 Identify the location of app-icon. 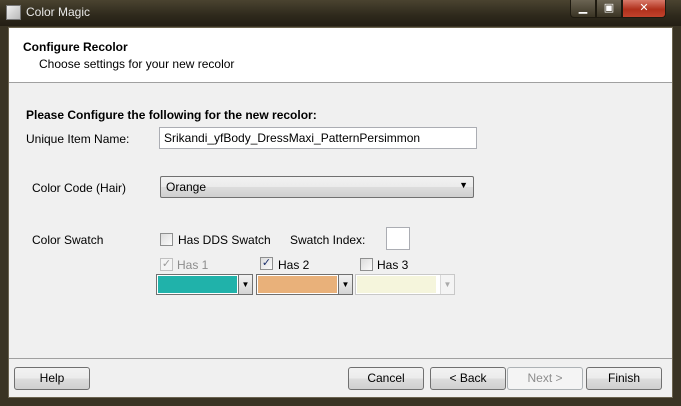
(13, 12).